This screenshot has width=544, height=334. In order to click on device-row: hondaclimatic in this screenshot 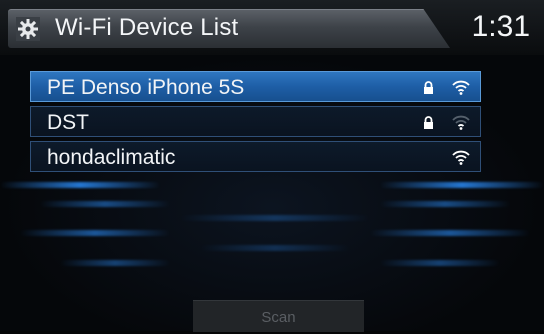, I will do `click(255, 156)`.